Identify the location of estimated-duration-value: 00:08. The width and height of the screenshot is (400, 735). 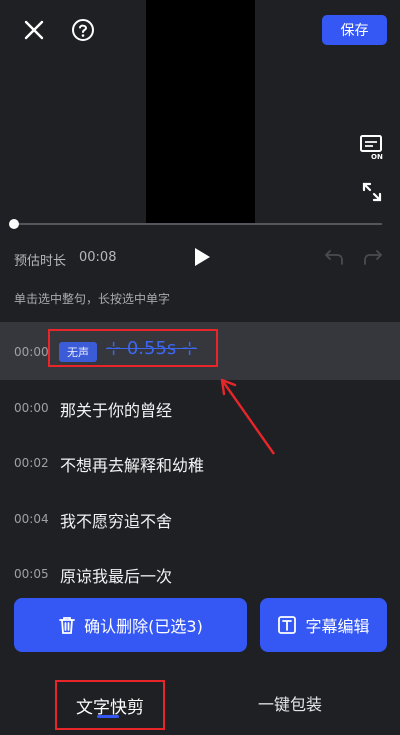
(98, 257).